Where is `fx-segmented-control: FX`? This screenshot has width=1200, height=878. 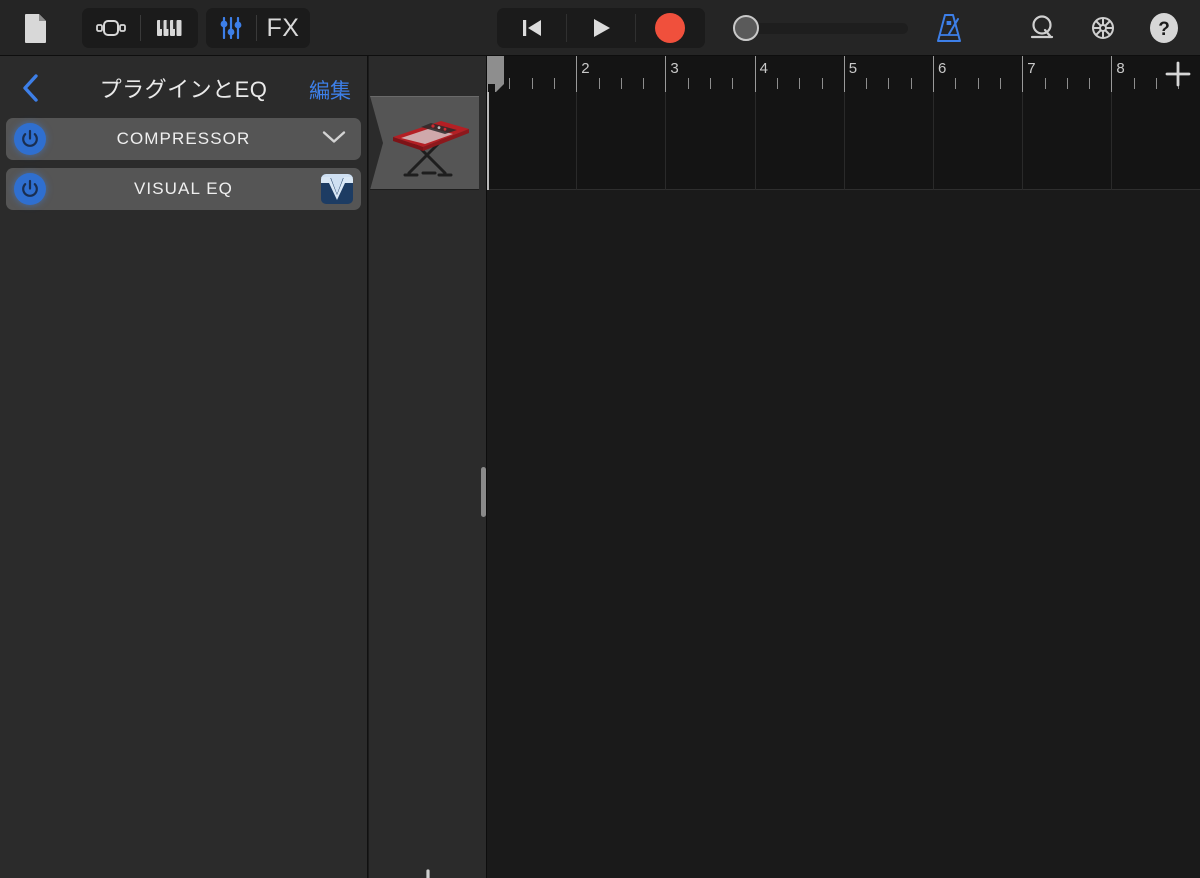
fx-segmented-control: FX is located at coordinates (258, 28).